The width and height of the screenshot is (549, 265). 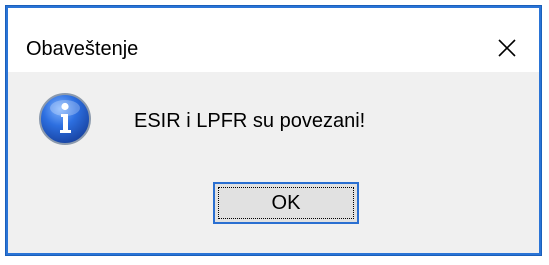 I want to click on info-icon, so click(x=65, y=119).